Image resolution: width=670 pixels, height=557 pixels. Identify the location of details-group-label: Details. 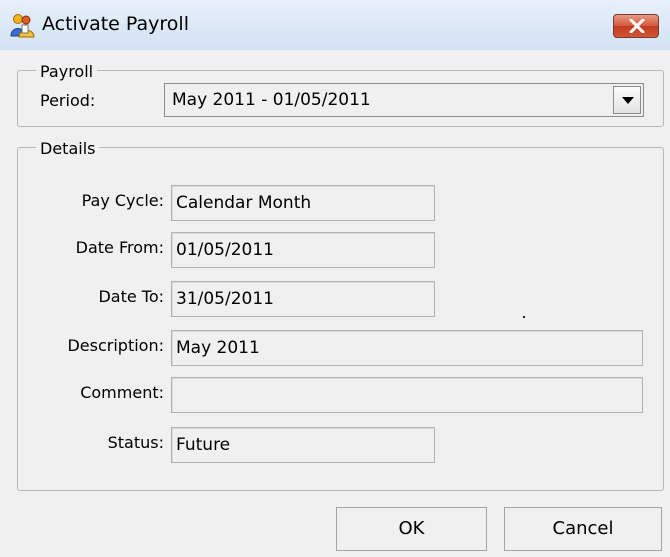
(68, 149).